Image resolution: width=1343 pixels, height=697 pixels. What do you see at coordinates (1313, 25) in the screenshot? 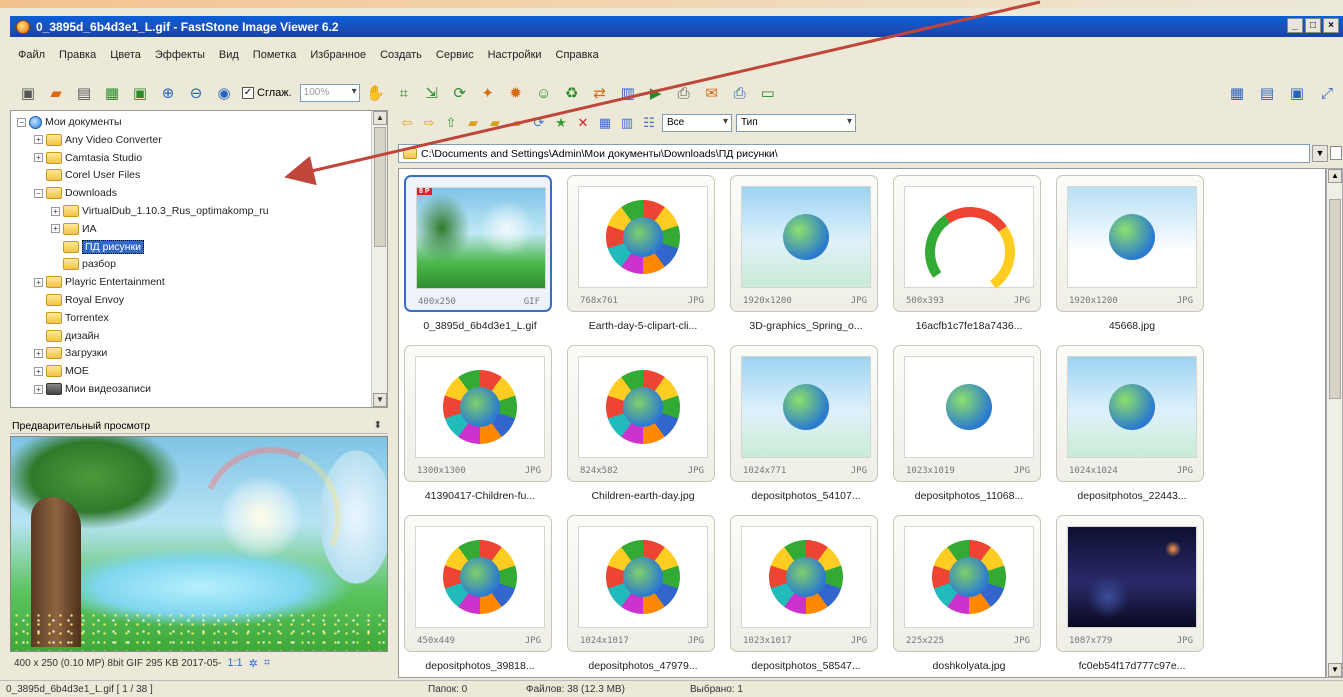
I see `maximize-button: □` at bounding box center [1313, 25].